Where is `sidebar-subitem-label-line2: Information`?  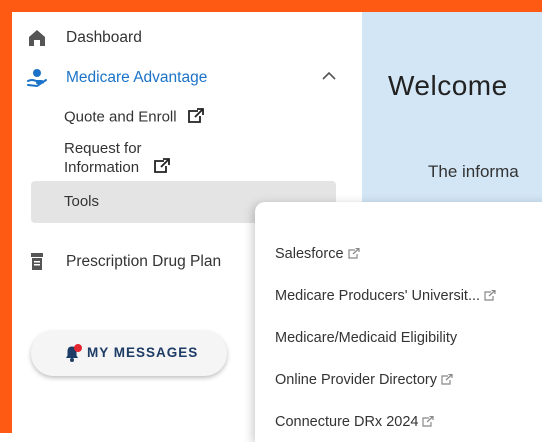
sidebar-subitem-label-line2: Information is located at coordinates (102, 167).